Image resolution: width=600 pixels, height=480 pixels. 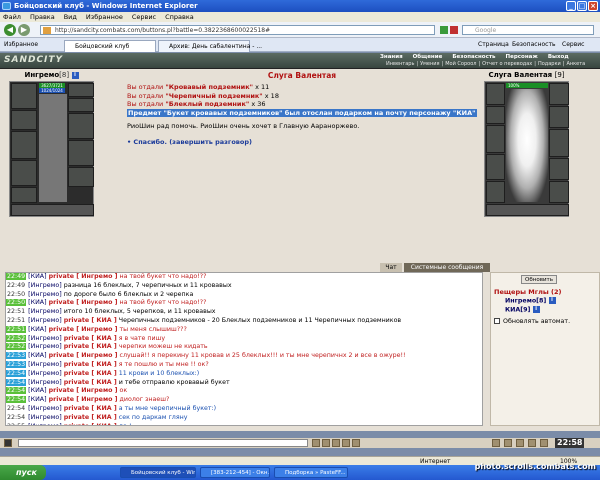 What do you see at coordinates (179, 17) in the screenshot?
I see `menu-item: Справка` at bounding box center [179, 17].